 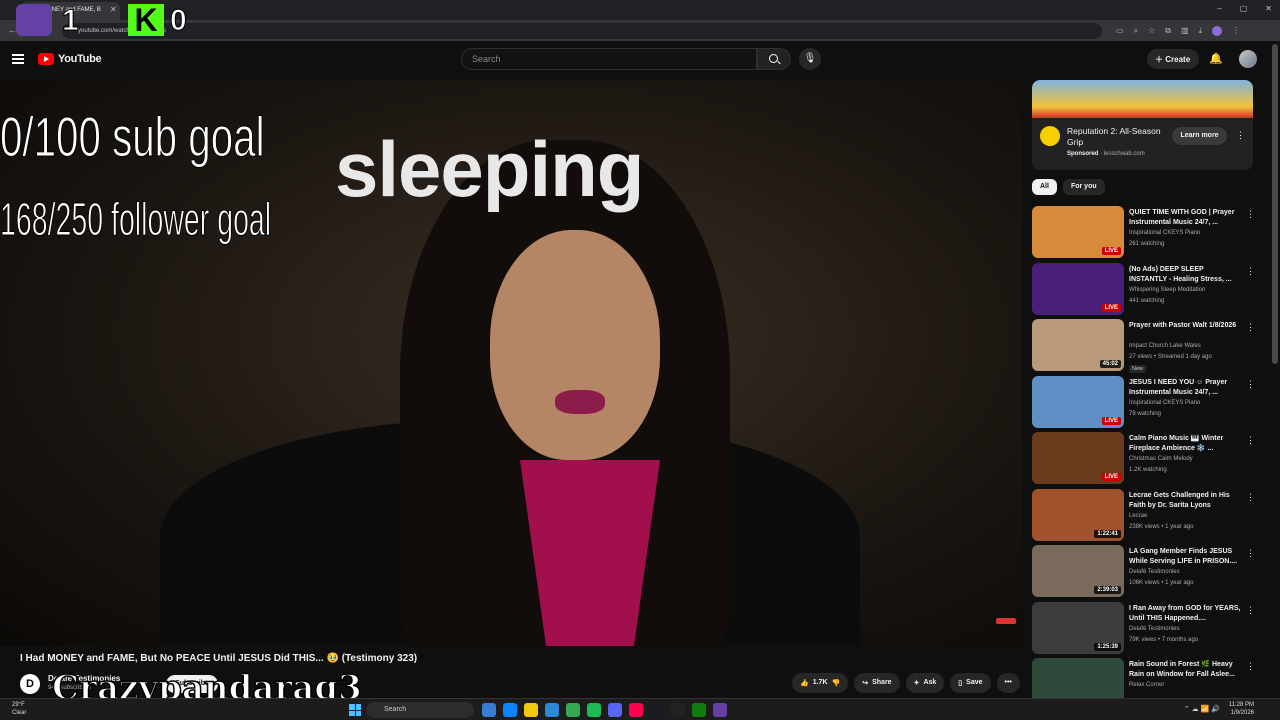 What do you see at coordinates (1078, 514) in the screenshot?
I see `recommendation-thumbnail: 1:22:41` at bounding box center [1078, 514].